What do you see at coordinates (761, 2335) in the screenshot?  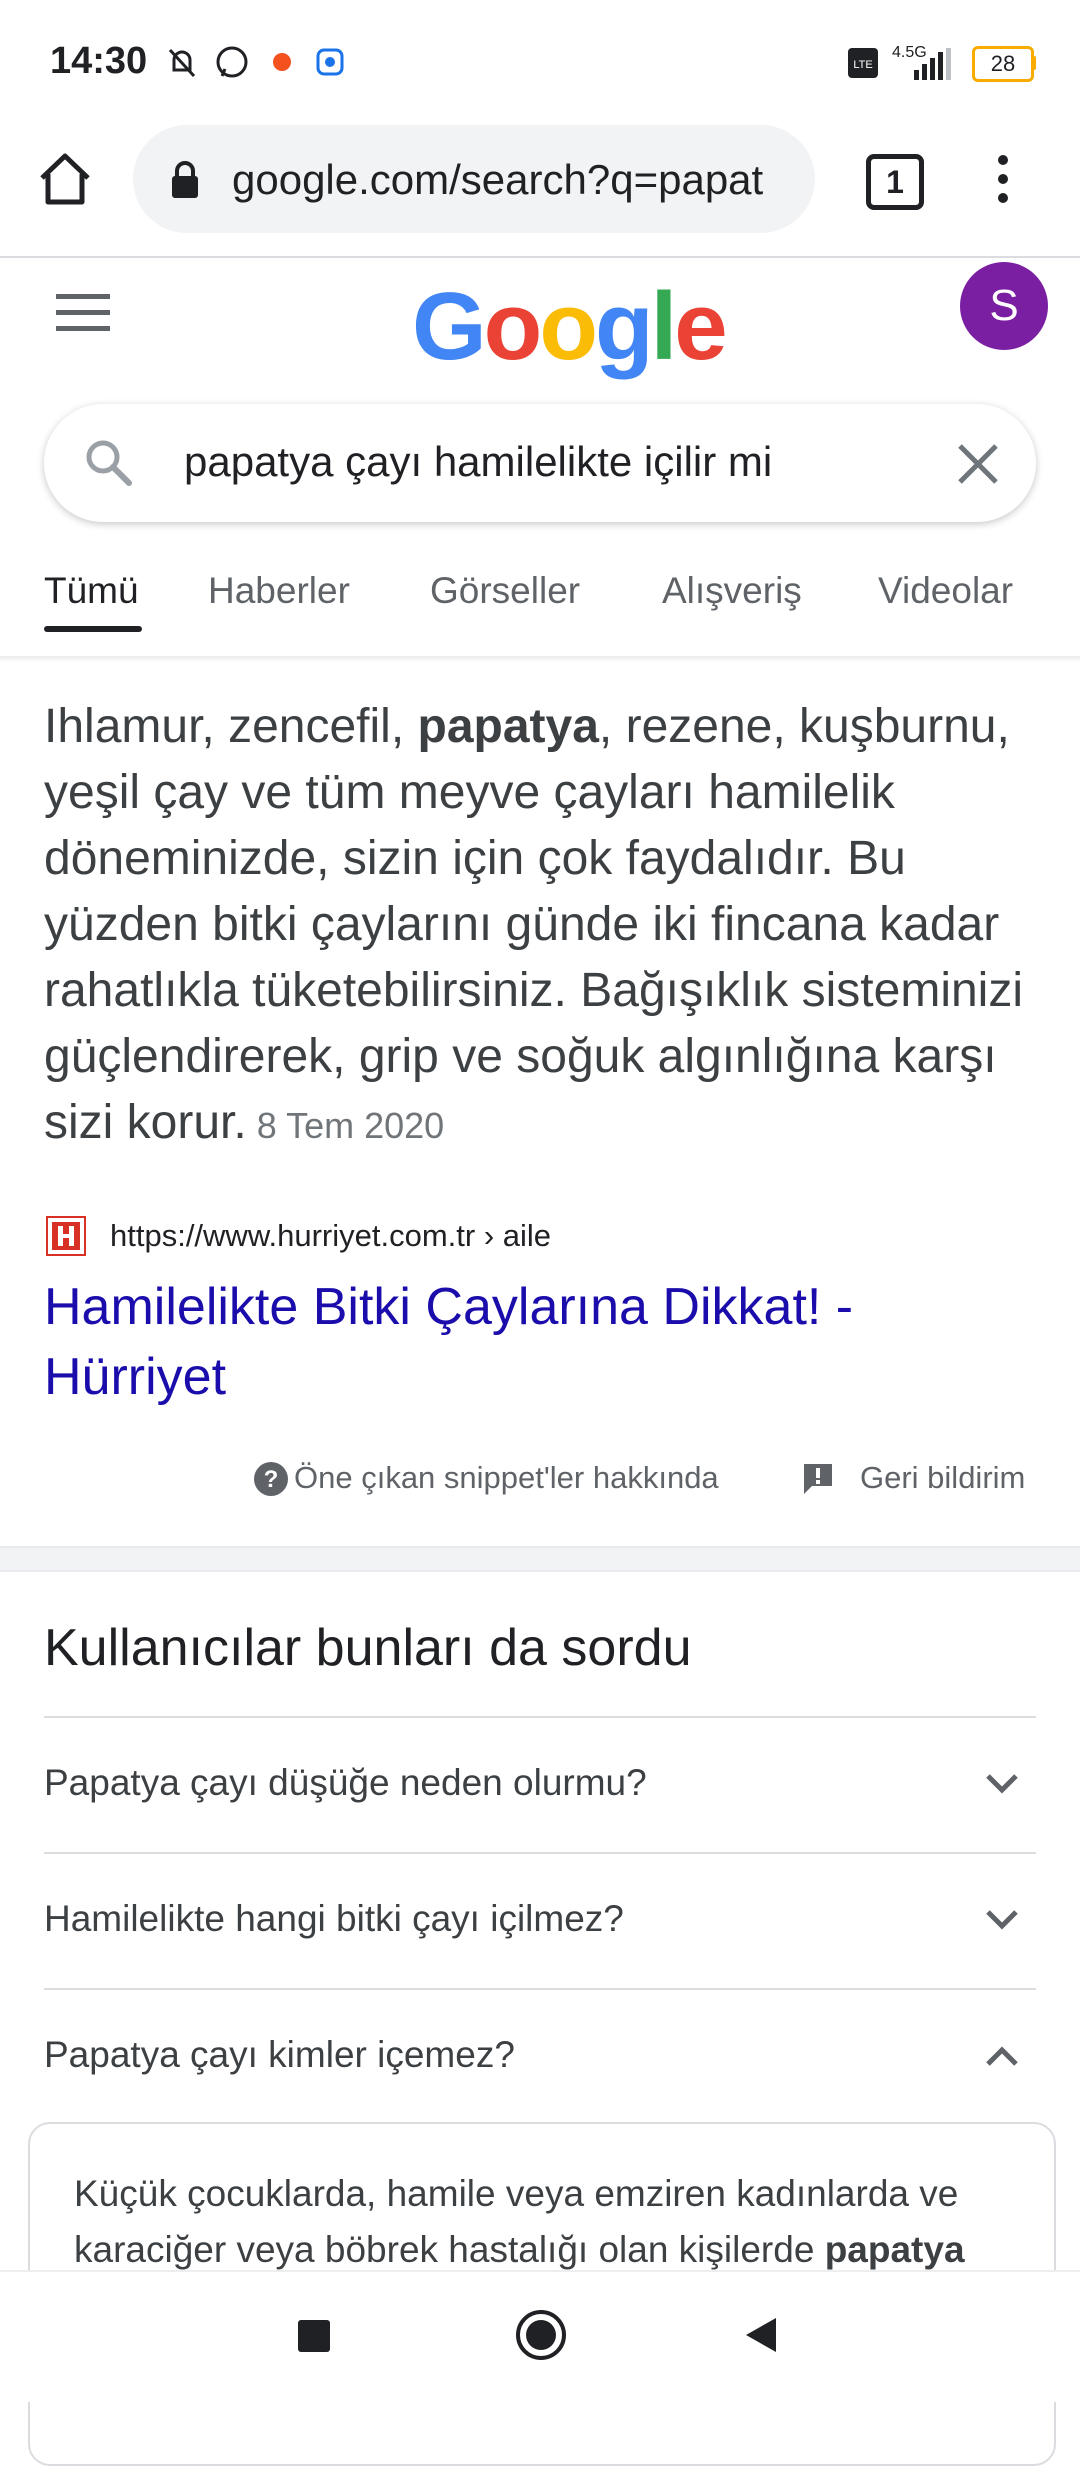 I see `back-icon` at bounding box center [761, 2335].